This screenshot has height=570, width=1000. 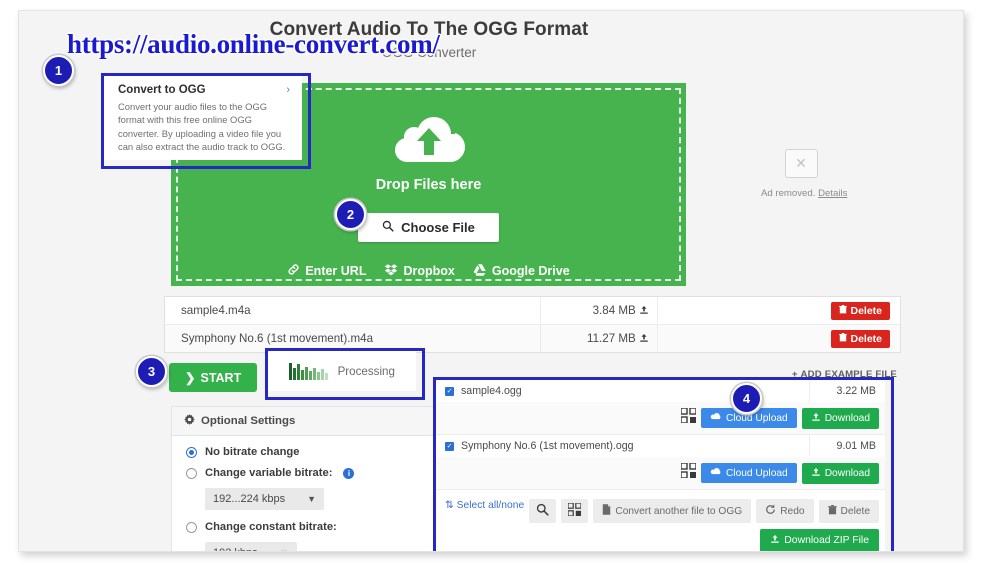 I want to click on add-example-file-button: + ADD EXAMPLE FILE, so click(x=844, y=374).